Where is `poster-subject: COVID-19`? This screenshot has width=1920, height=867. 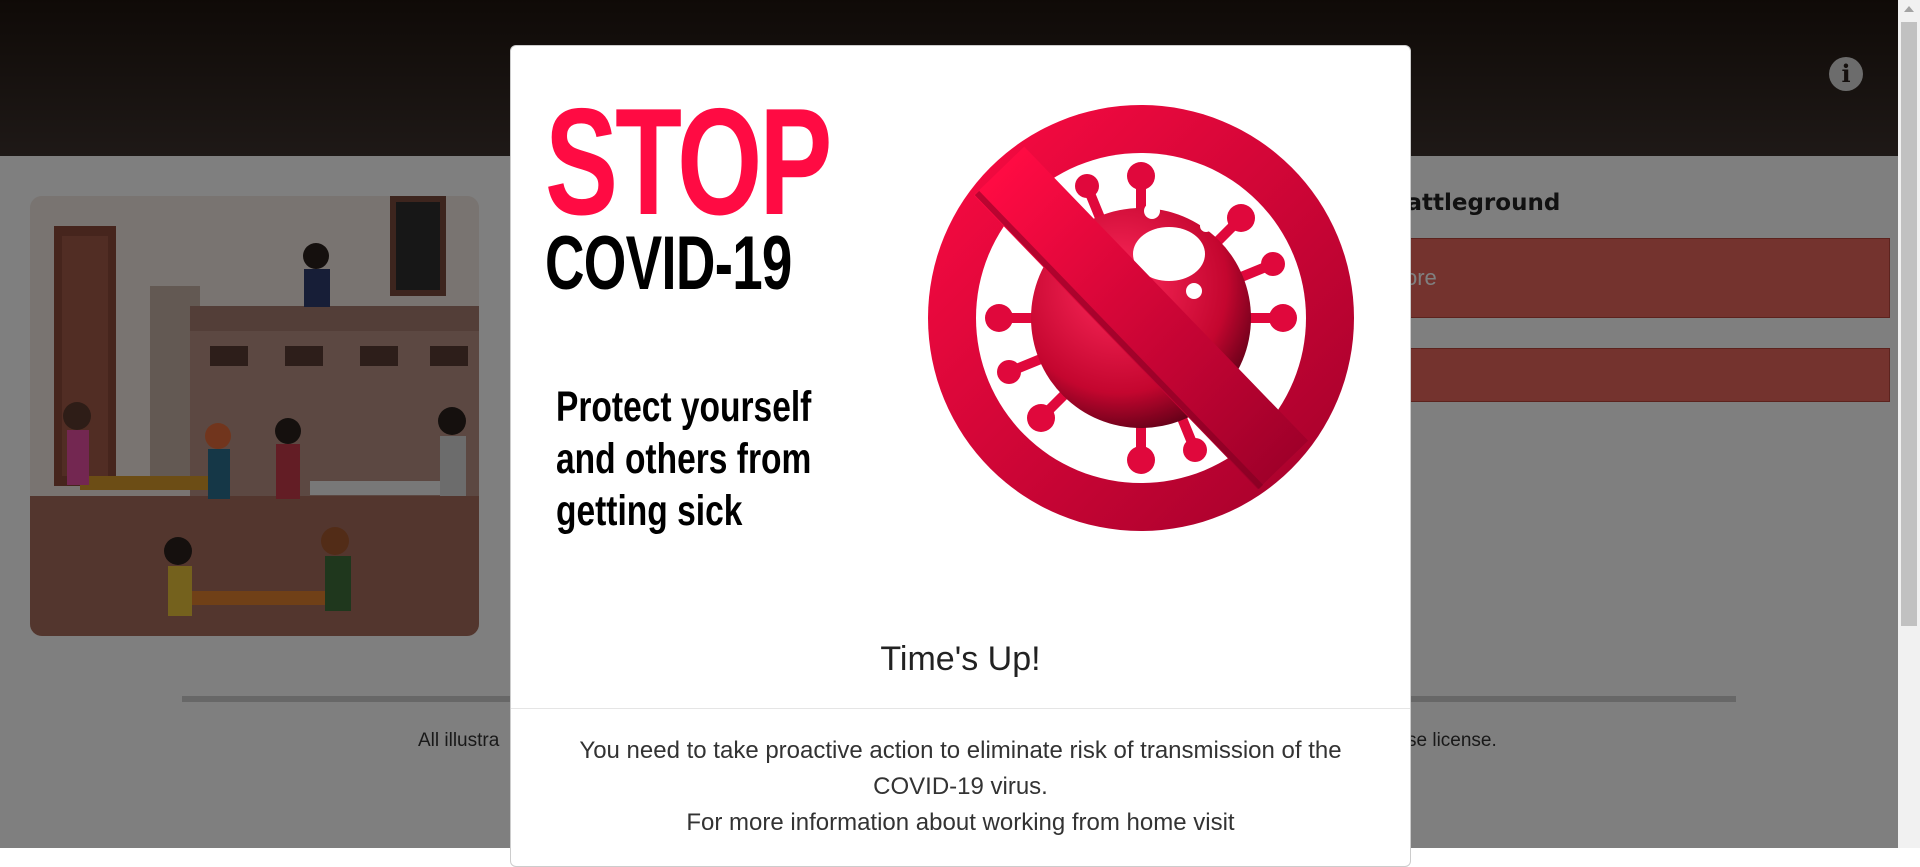
poster-subject: COVID-19 is located at coordinates (668, 263).